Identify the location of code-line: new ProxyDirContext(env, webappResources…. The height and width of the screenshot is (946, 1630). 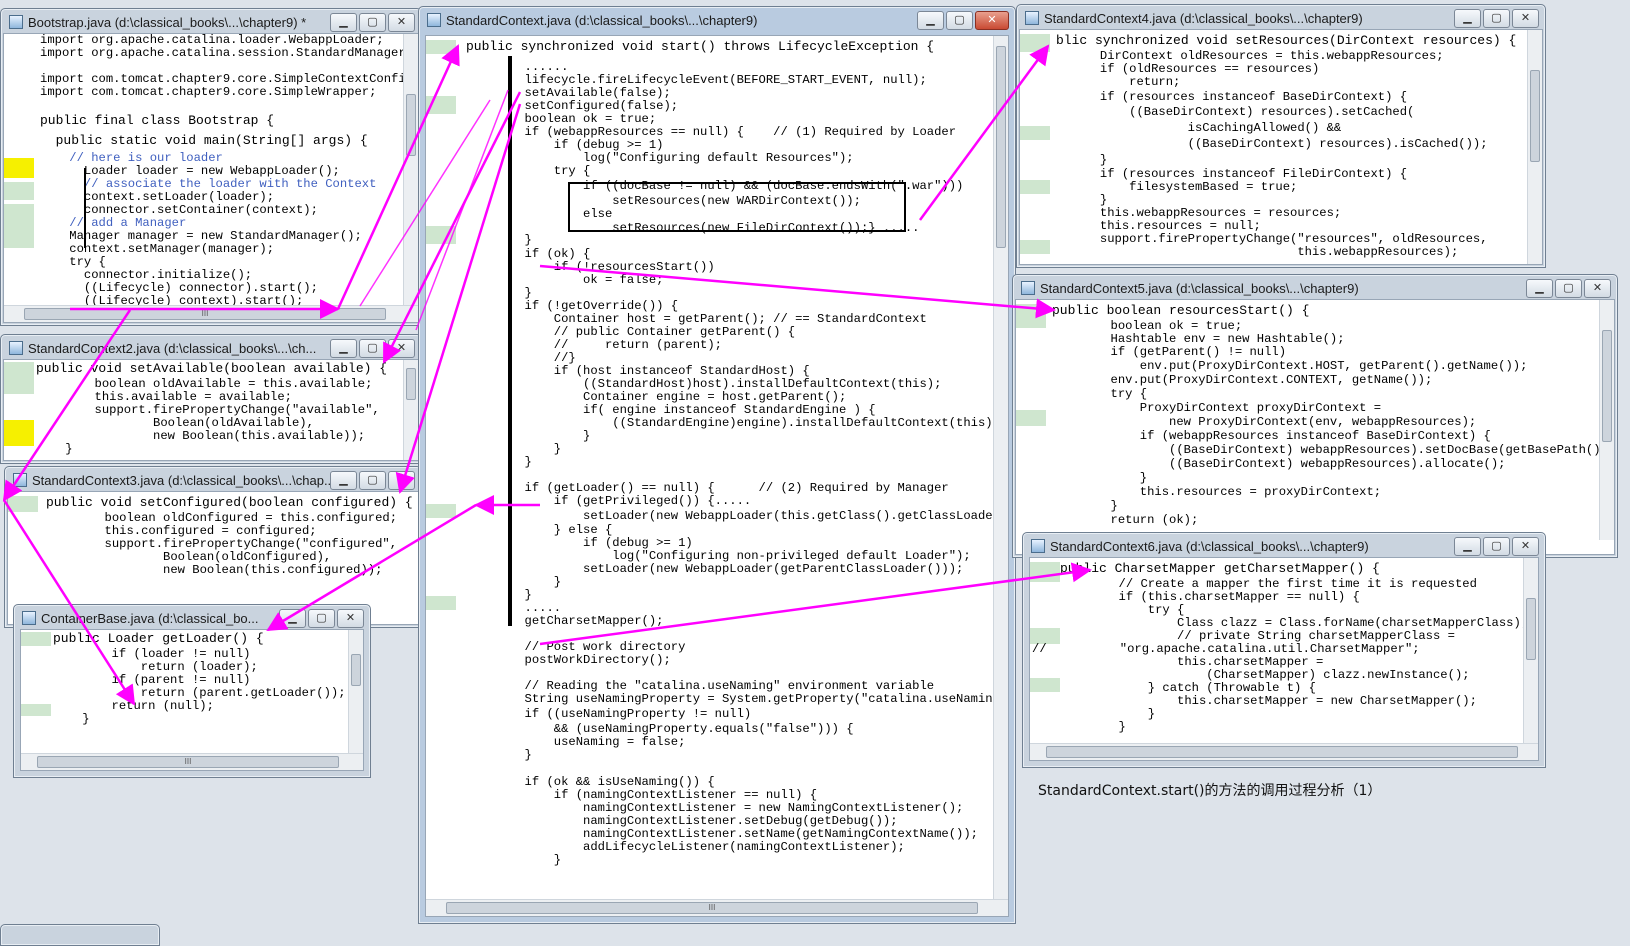
(1264, 422).